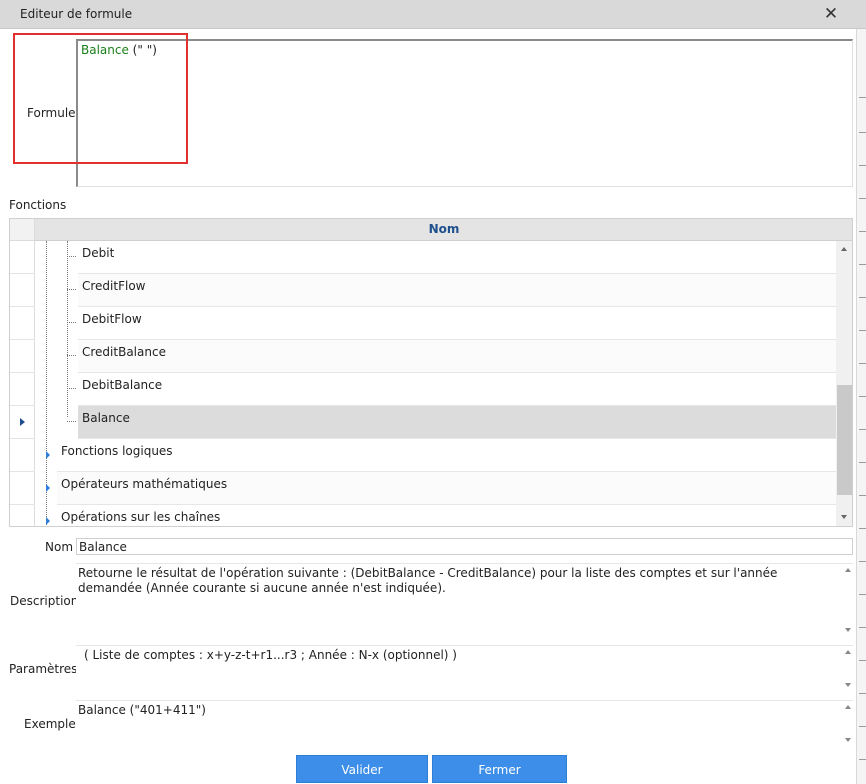  I want to click on function-row-creditbalance: CreditBalance, so click(457, 356).